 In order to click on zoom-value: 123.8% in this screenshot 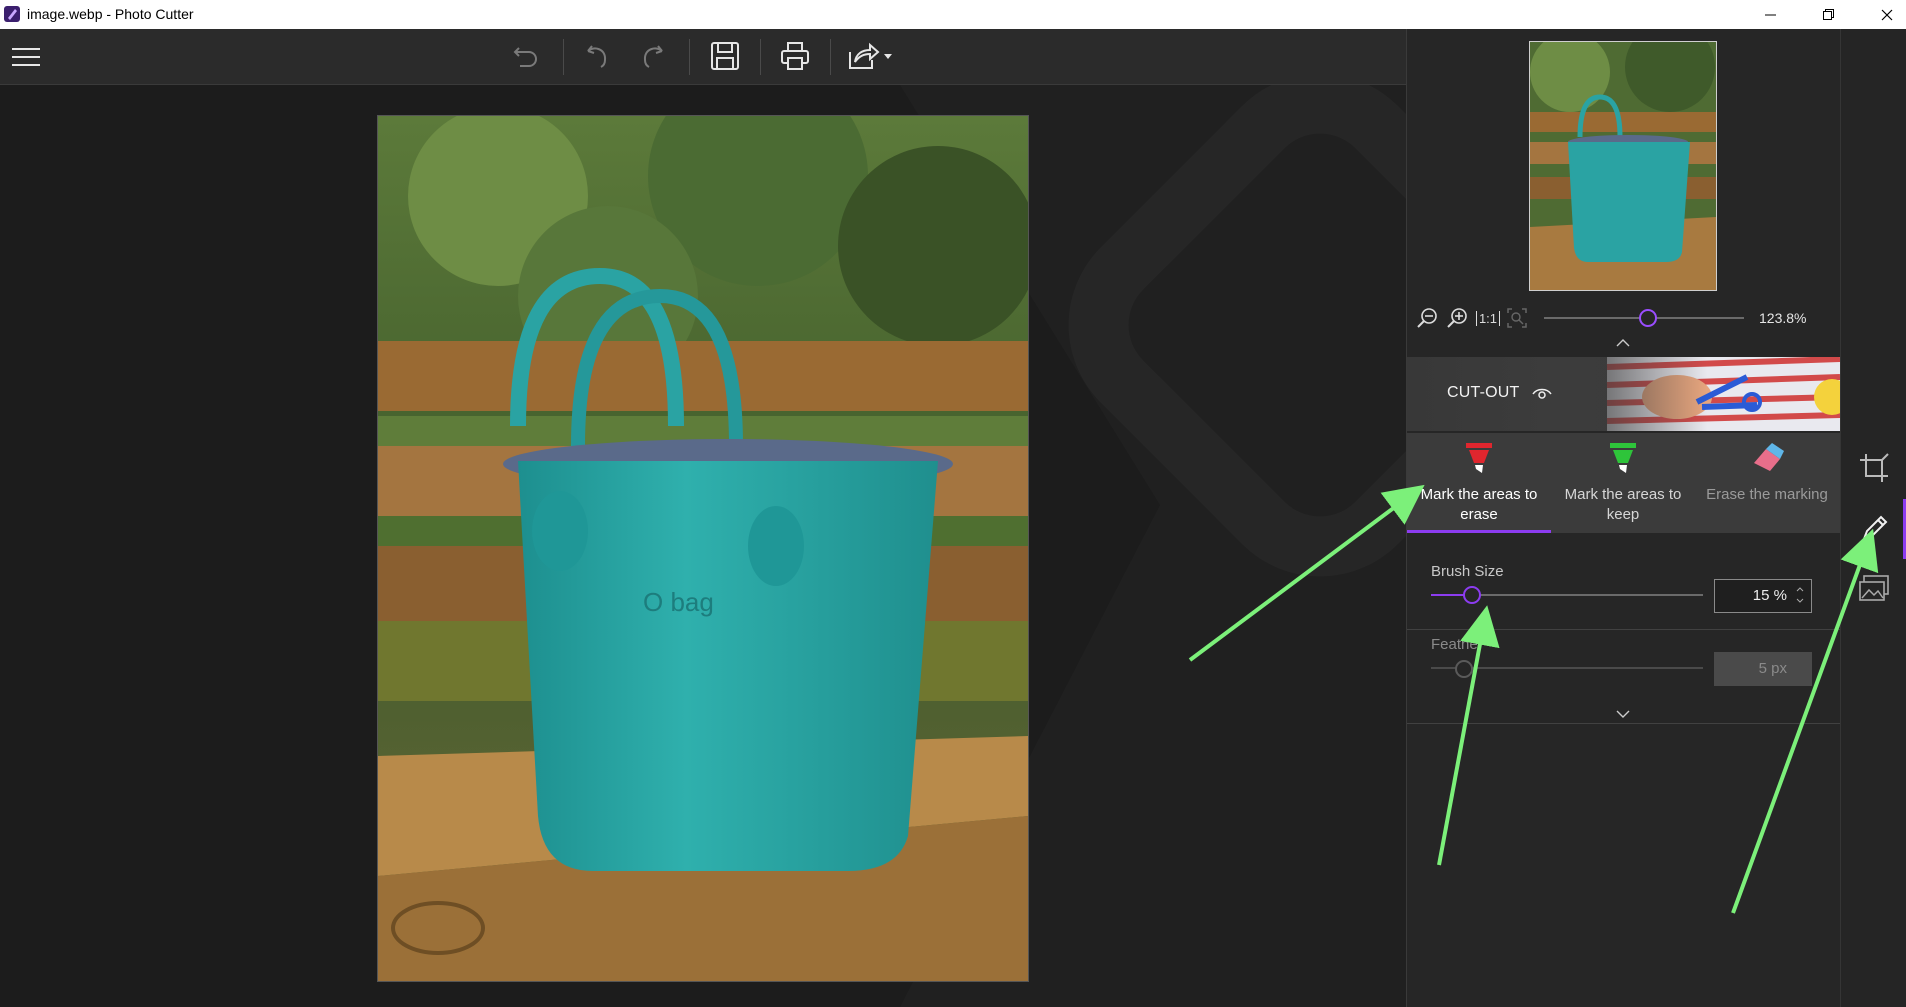, I will do `click(1783, 318)`.